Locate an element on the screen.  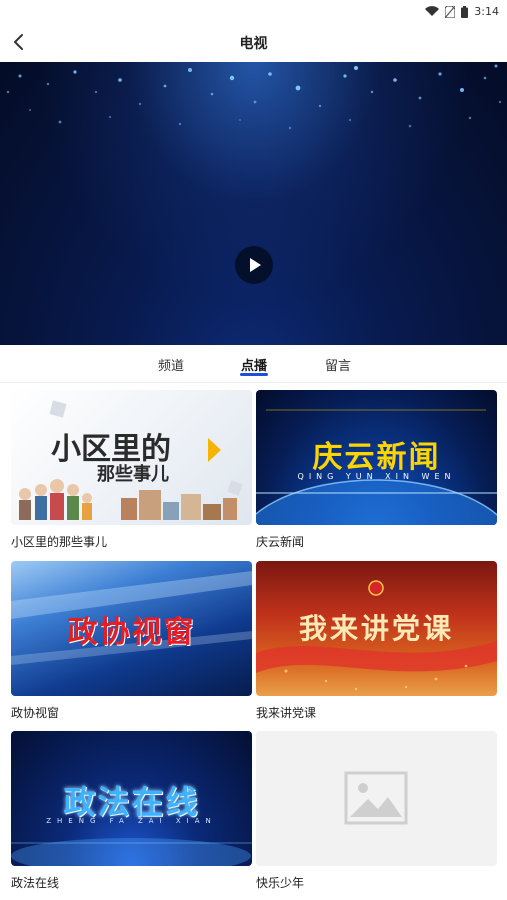
program-card: 我来讲党课 我来讲党课 is located at coordinates (376, 640).